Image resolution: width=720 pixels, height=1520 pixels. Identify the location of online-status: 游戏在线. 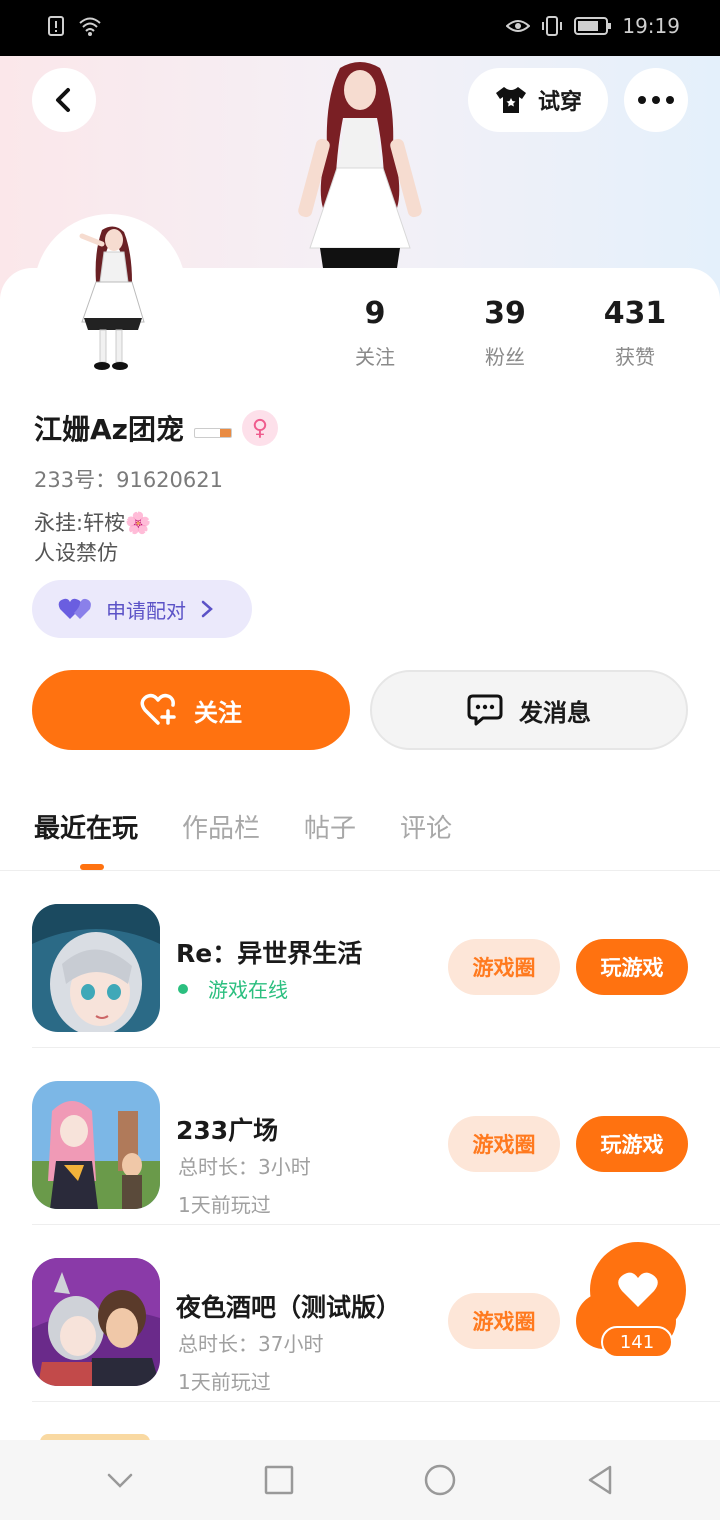
(233, 988).